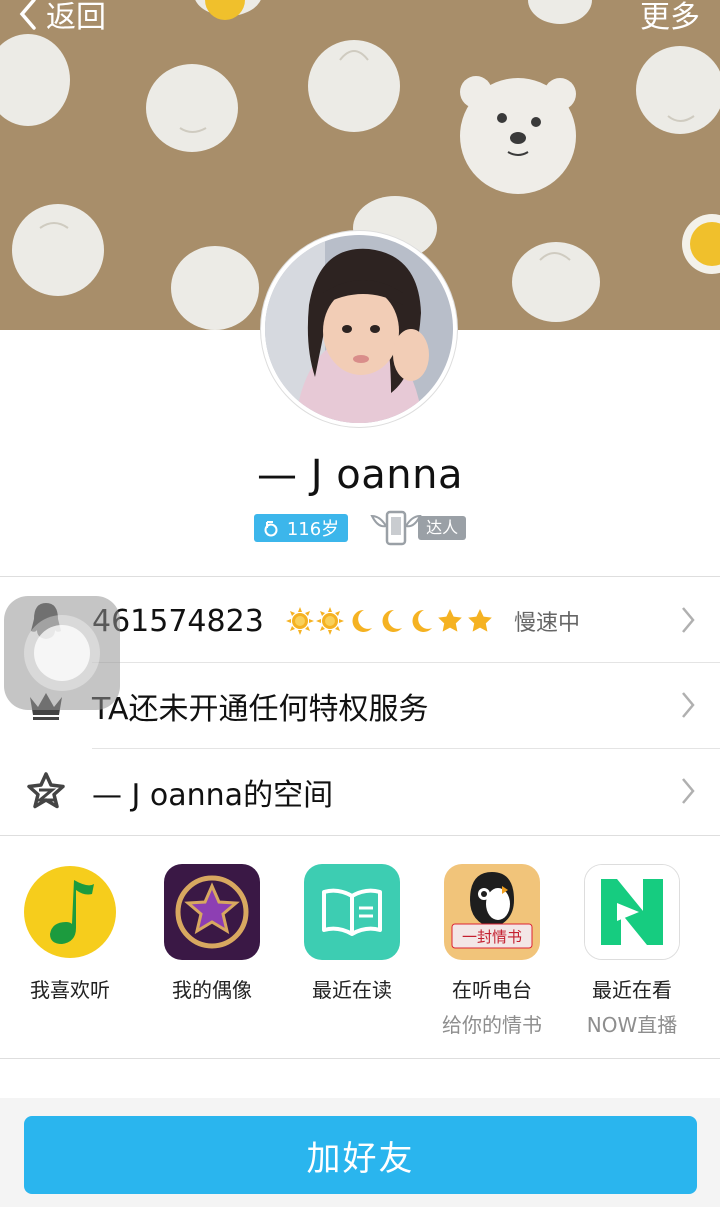 The height and width of the screenshot is (1207, 720). Describe the element at coordinates (632, 990) in the screenshot. I see `app-title: 最近在看` at that location.